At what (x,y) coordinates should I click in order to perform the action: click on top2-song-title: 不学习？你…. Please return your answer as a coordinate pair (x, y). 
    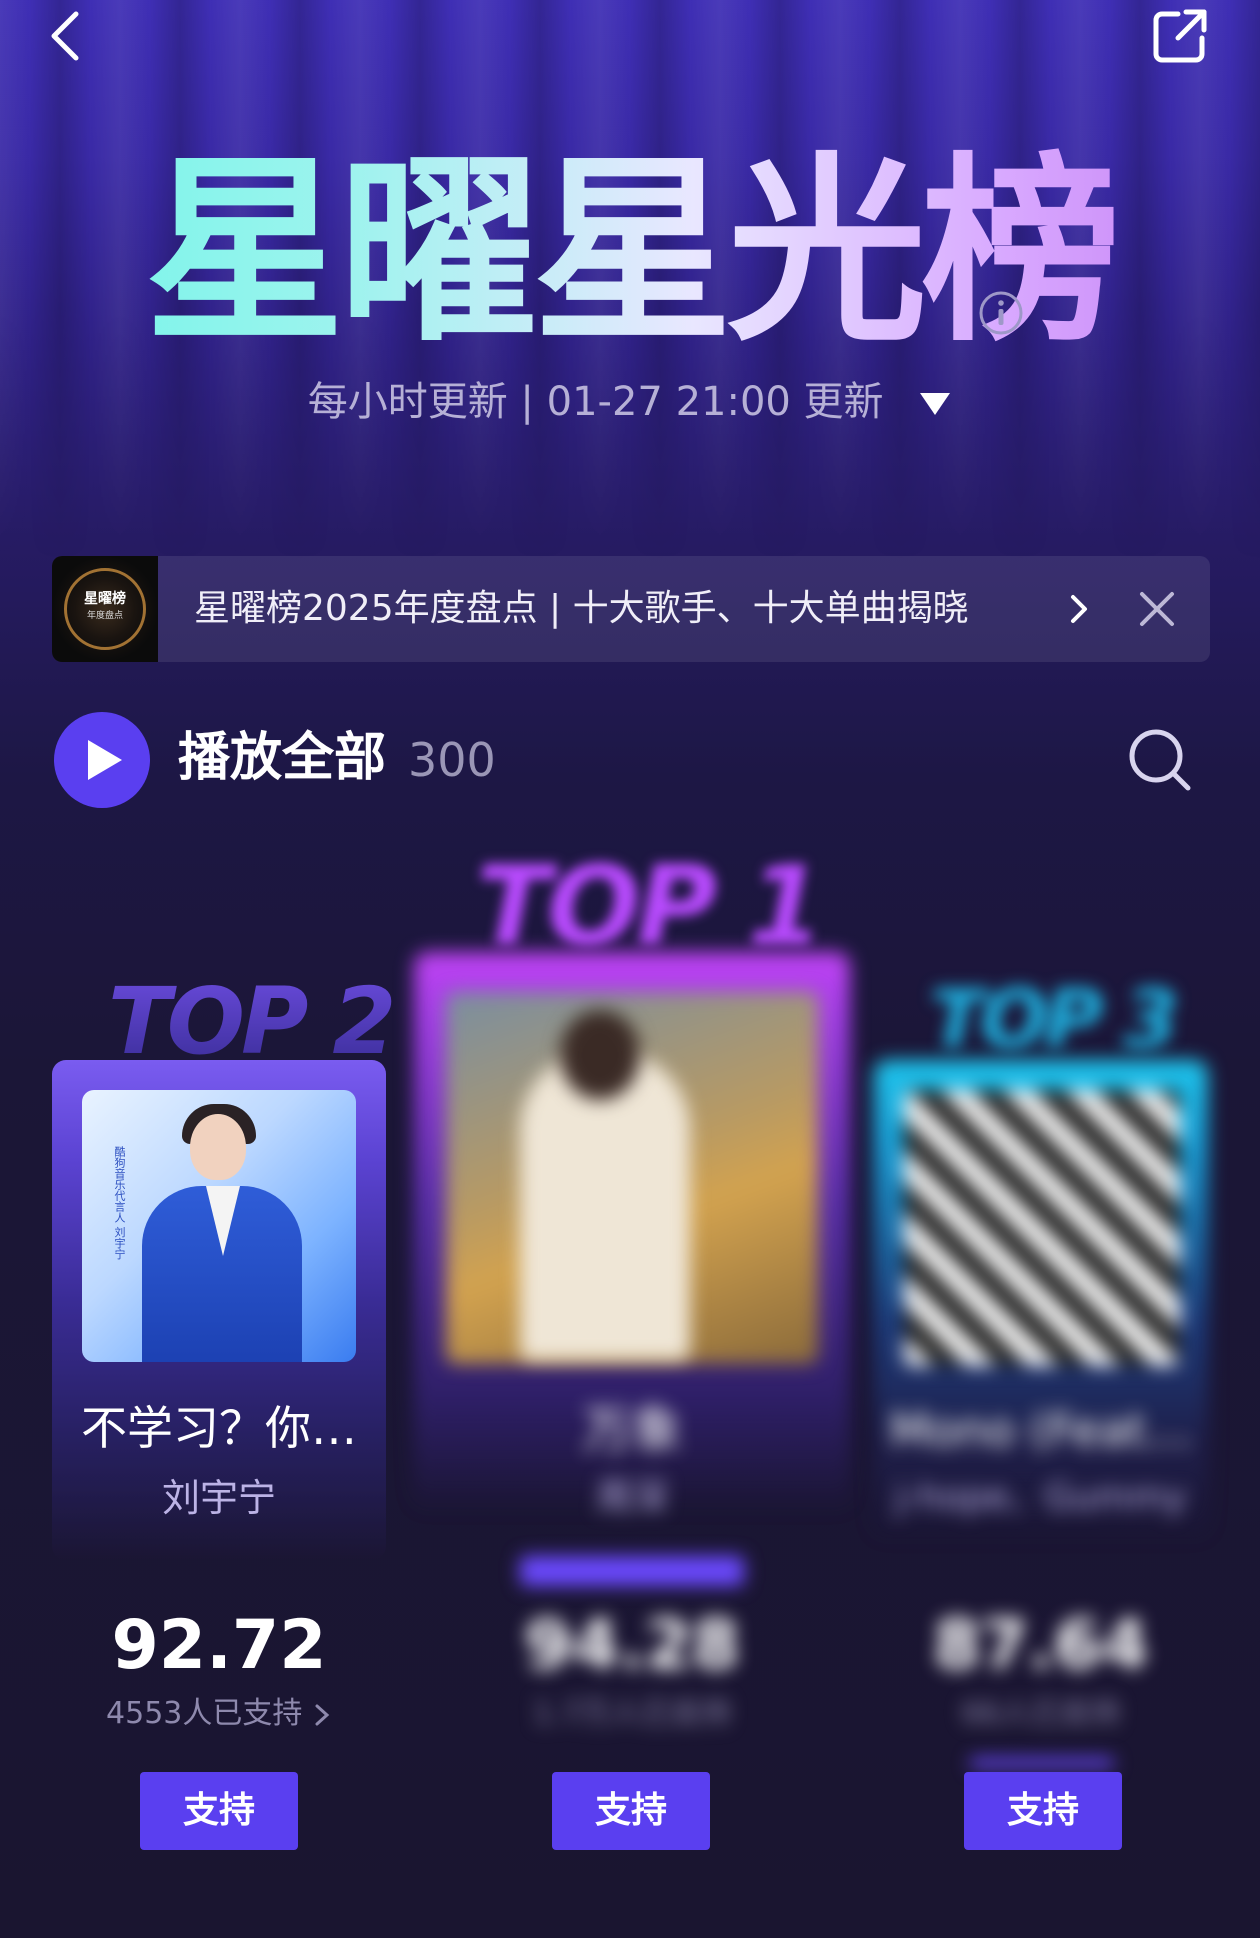
    Looking at the image, I should click on (219, 1428).